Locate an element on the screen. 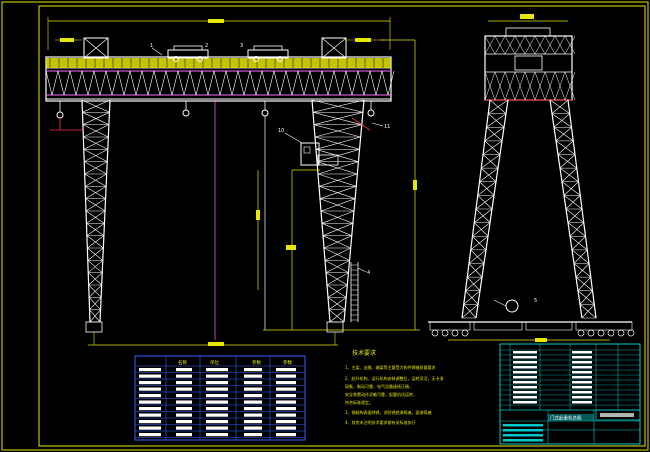 This screenshot has width=650, height=452. left-leg-base is located at coordinates (94, 327).